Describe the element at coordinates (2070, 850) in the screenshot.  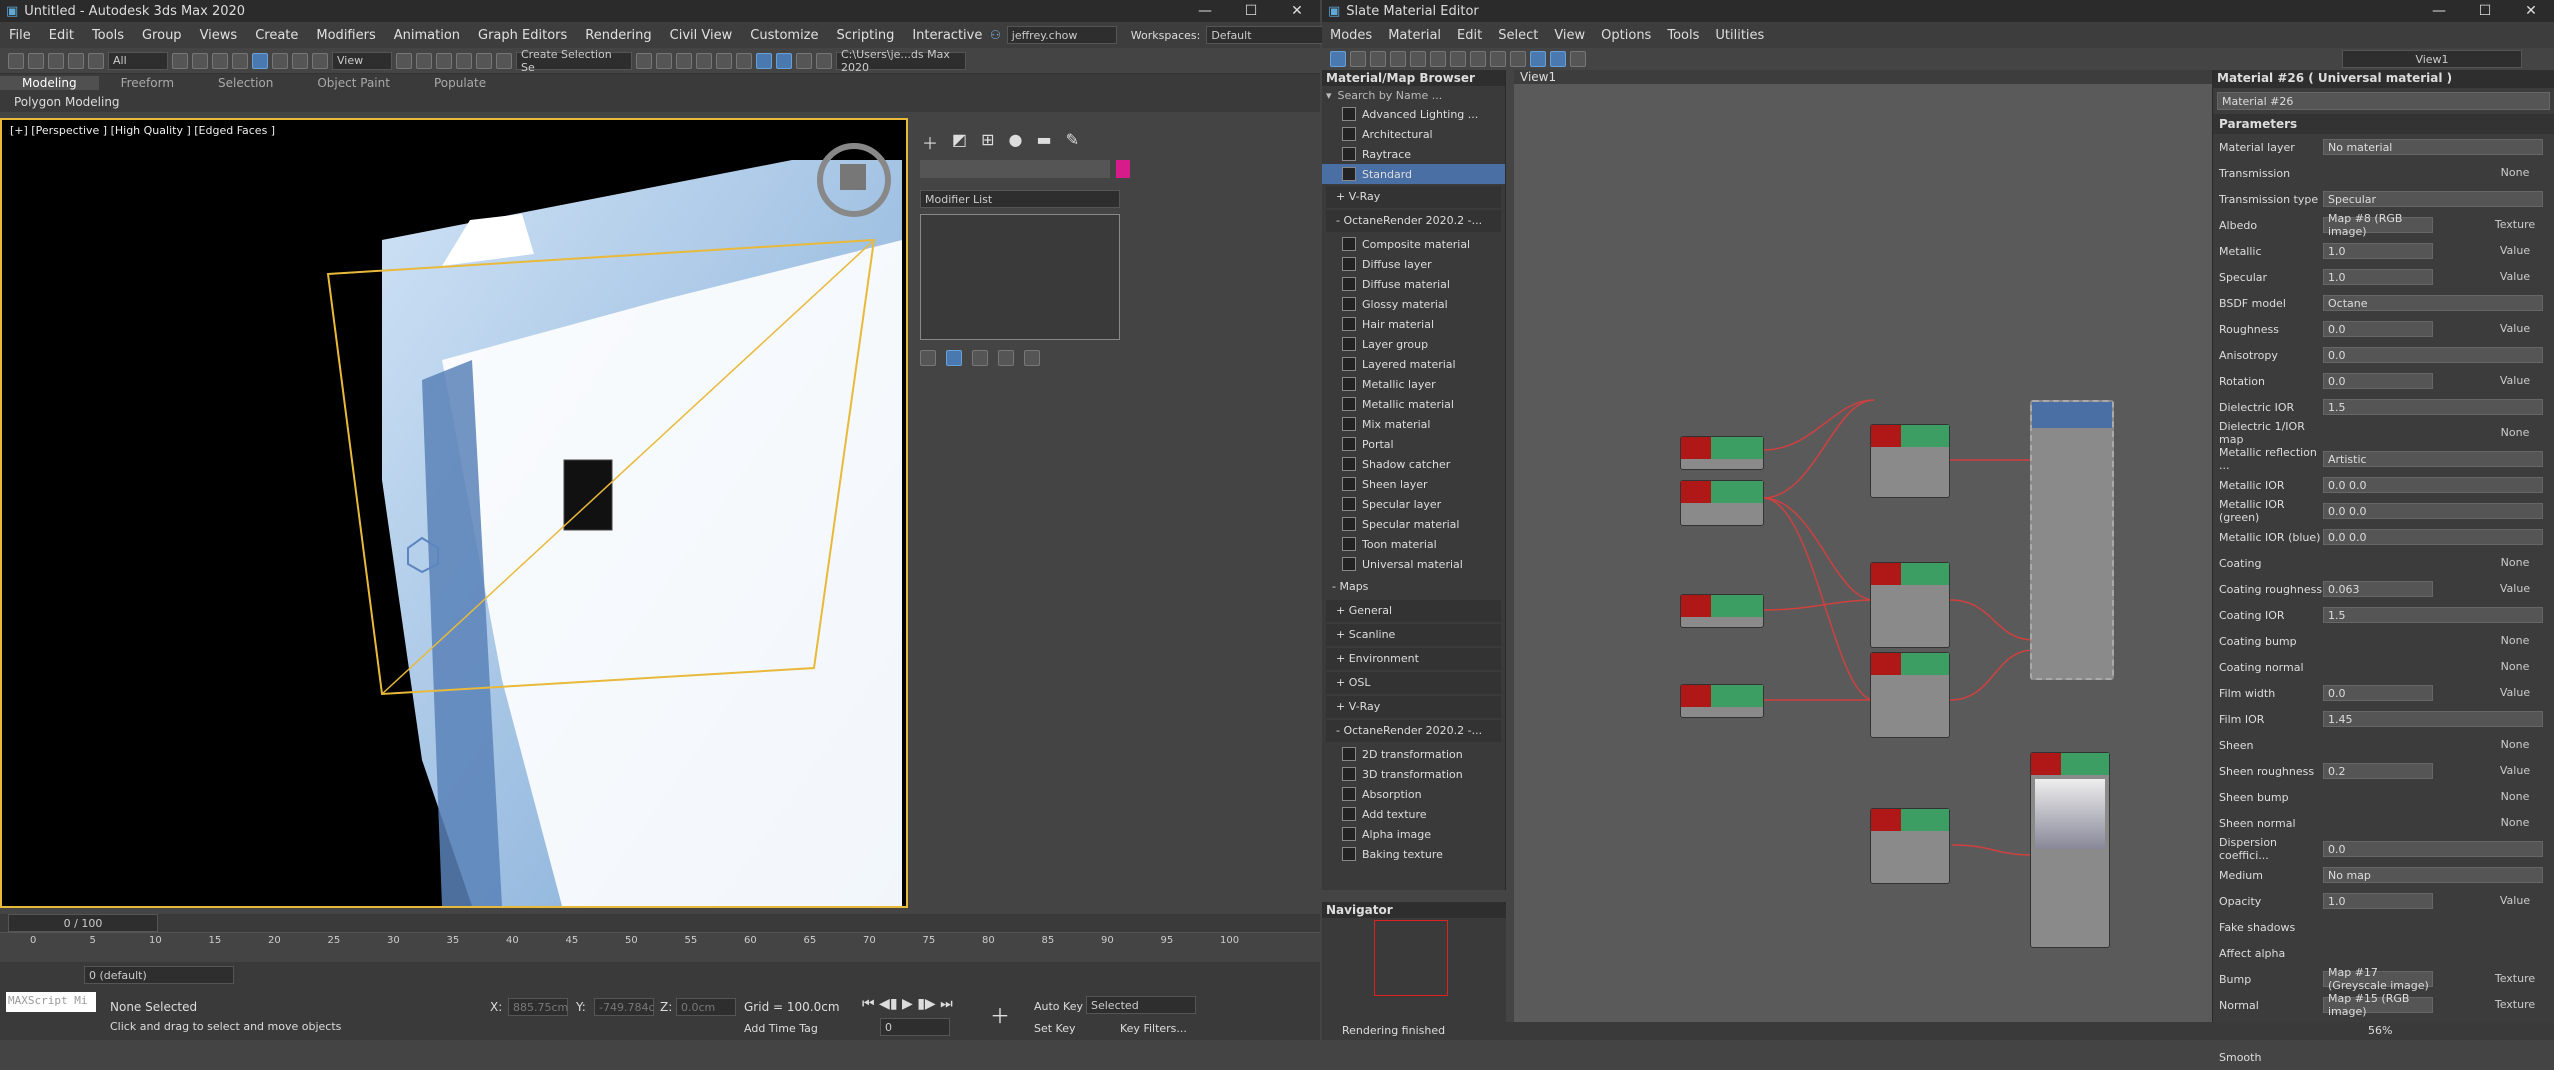
I see `material-preview-node` at that location.